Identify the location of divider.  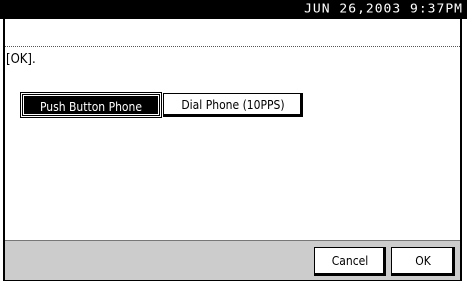
(232, 46).